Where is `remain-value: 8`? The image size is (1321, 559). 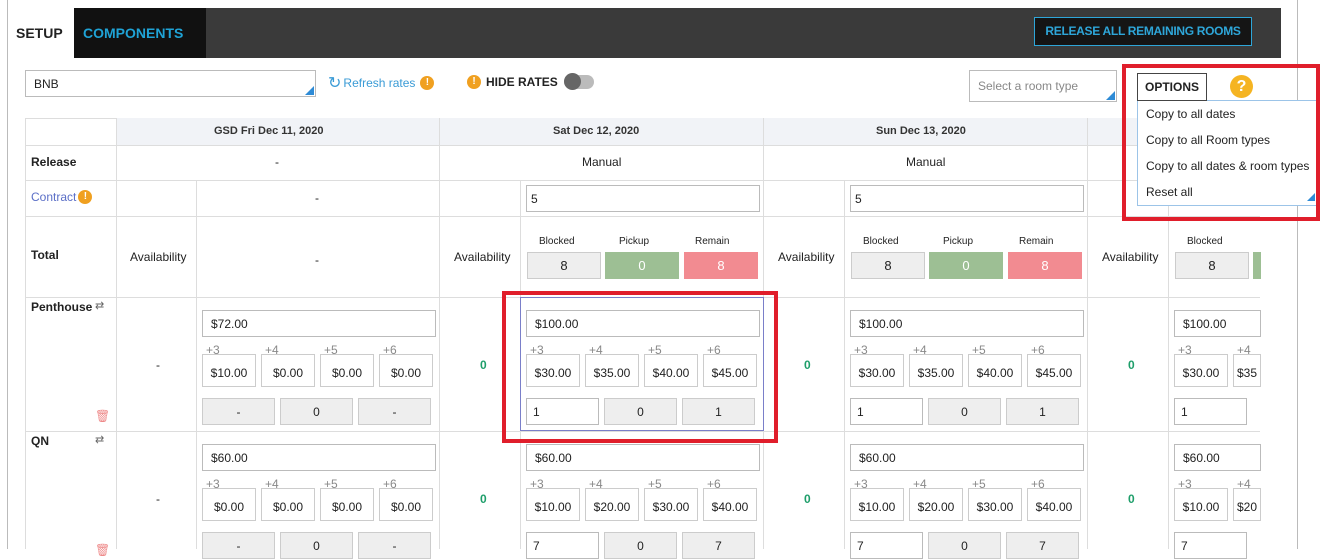
remain-value: 8 is located at coordinates (1045, 265).